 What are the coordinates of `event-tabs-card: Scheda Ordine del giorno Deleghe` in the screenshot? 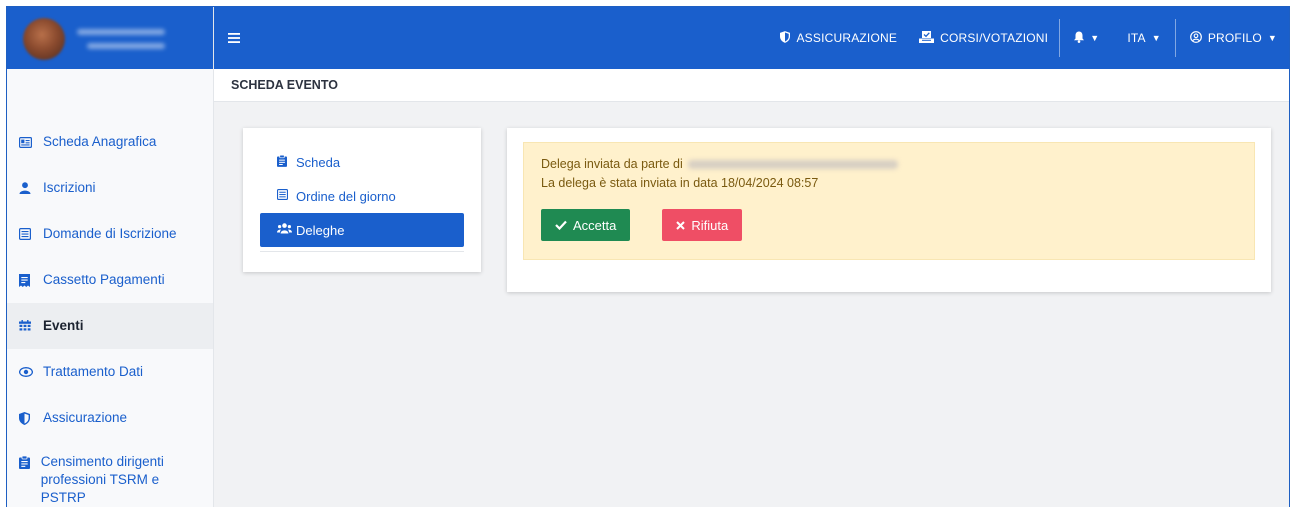 It's located at (362, 200).